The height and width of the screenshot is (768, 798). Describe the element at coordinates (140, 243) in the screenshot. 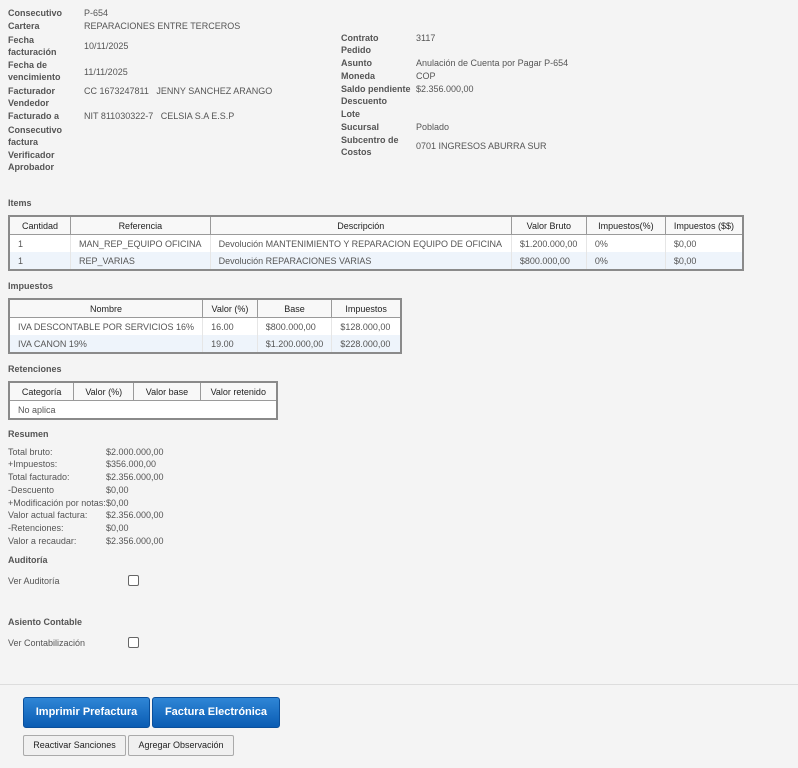

I see `cell-referencia: MAN_REP_EQUIPO OFICINA` at that location.